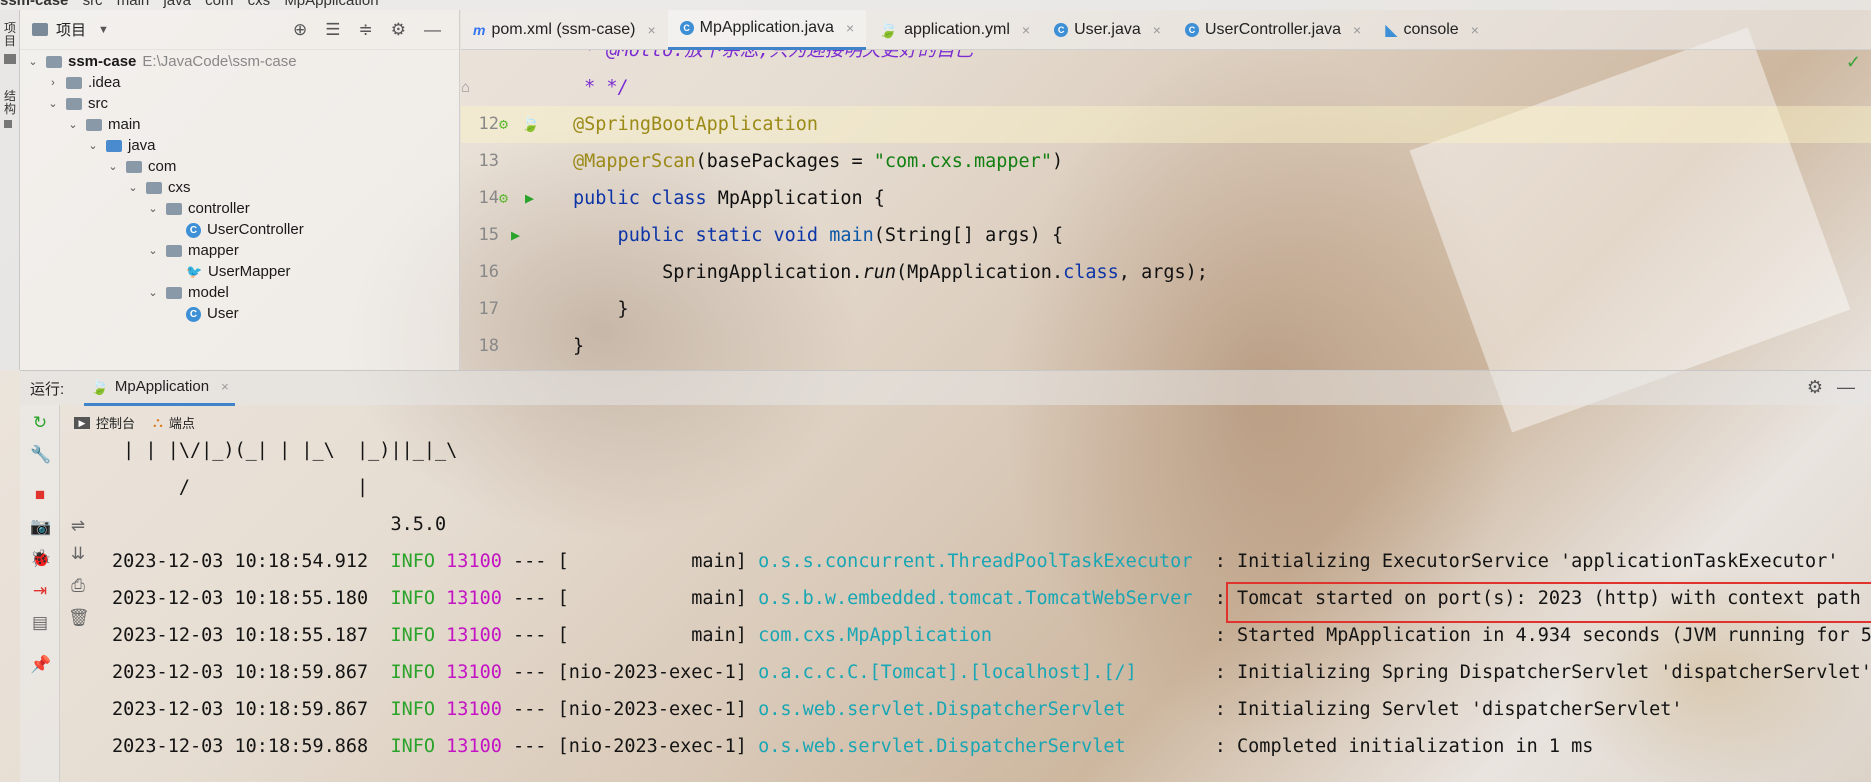 The width and height of the screenshot is (1871, 782). What do you see at coordinates (954, 30) in the screenshot?
I see `tab-application-yml: 🍃 application.yml ×` at bounding box center [954, 30].